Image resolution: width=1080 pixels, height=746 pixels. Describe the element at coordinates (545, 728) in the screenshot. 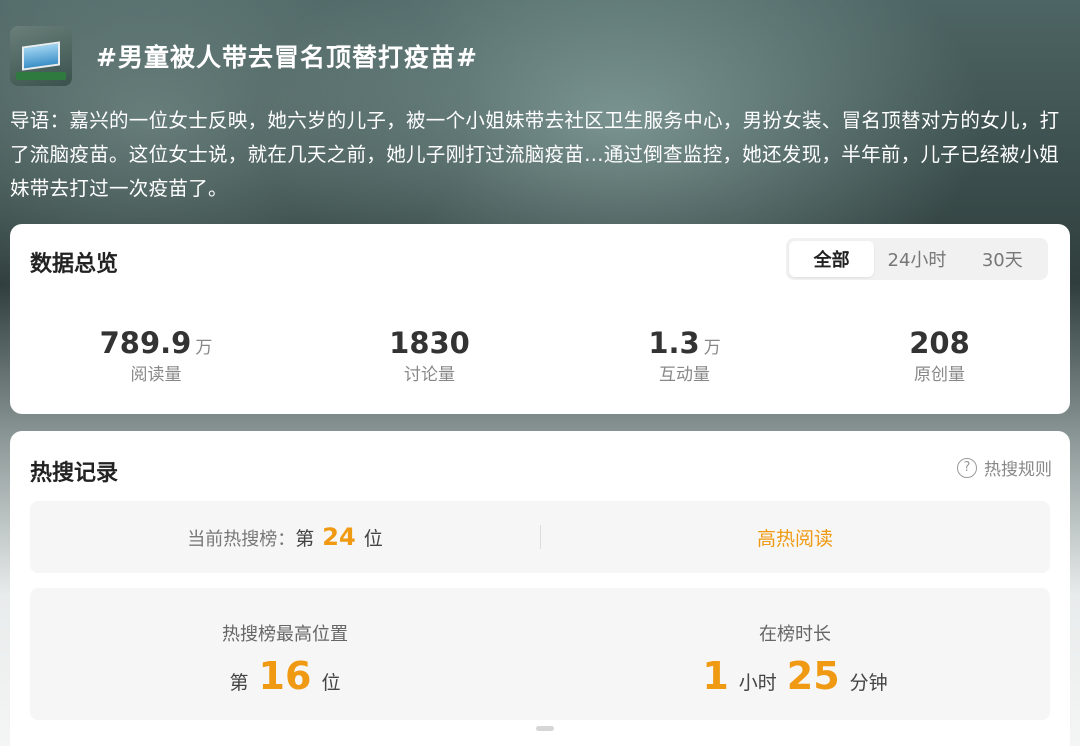

I see `scroll-indicator` at that location.